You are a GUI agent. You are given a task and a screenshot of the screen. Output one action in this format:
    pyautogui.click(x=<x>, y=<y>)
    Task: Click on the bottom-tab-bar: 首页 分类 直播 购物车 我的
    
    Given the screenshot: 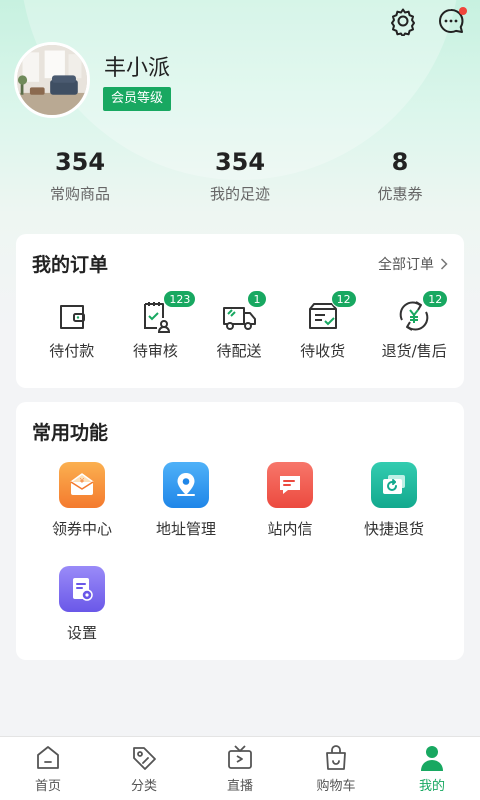 What is the action you would take?
    pyautogui.click(x=240, y=768)
    